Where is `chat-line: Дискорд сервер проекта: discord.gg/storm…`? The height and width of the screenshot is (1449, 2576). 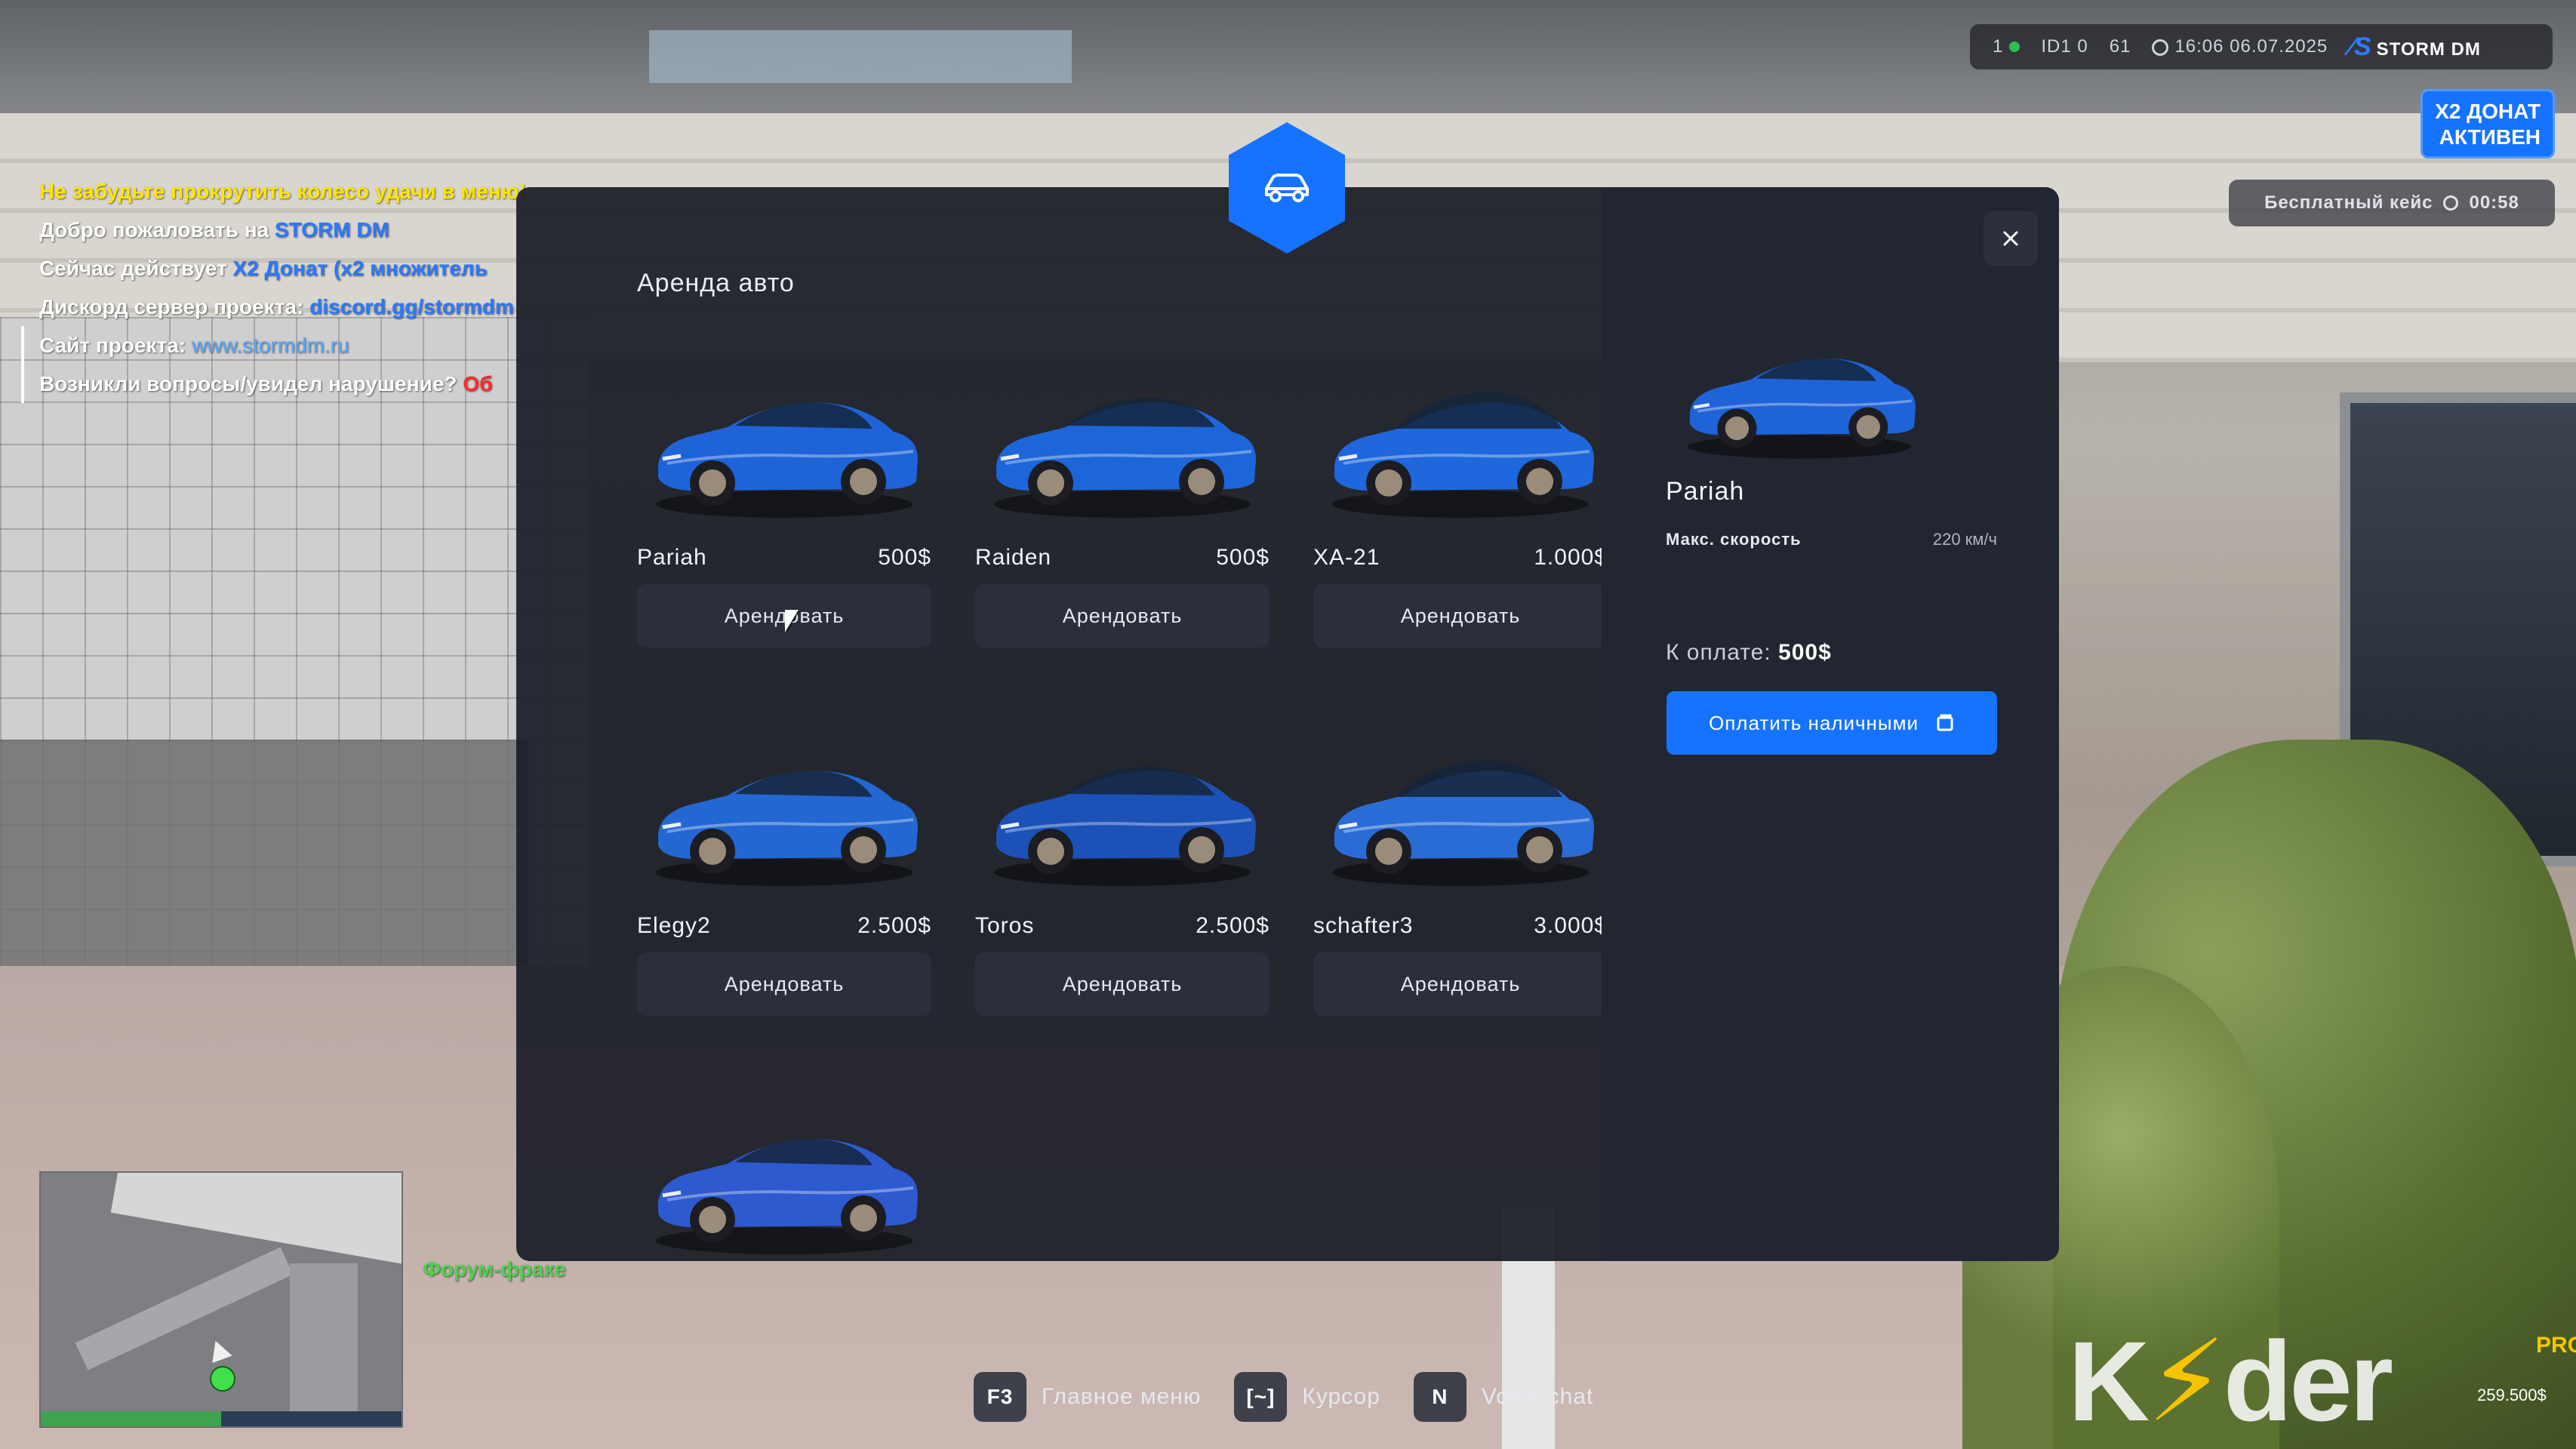
chat-line: Дискорд сервер проекта: discord.gg/storm… is located at coordinates (276, 306).